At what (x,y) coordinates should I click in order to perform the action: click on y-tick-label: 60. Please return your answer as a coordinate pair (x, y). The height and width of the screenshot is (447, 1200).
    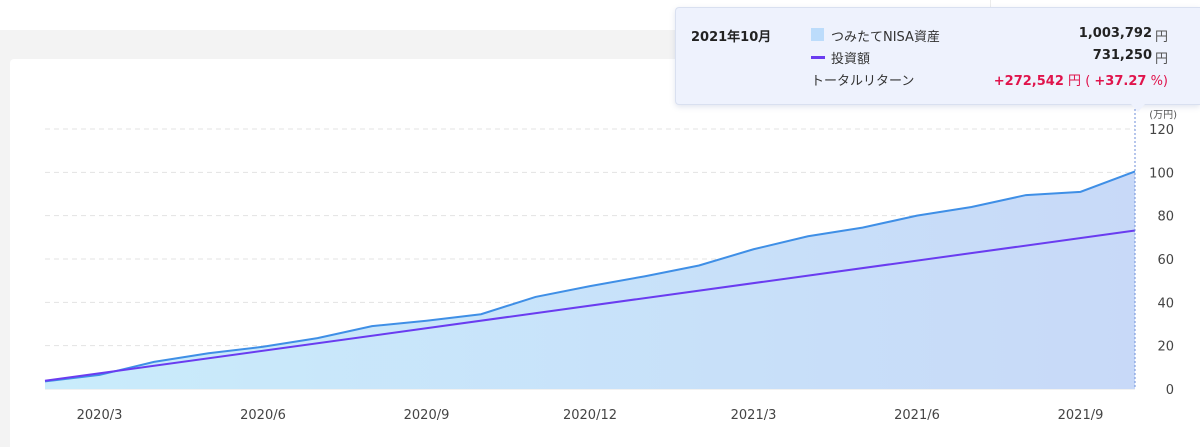
    Looking at the image, I should click on (1165, 260).